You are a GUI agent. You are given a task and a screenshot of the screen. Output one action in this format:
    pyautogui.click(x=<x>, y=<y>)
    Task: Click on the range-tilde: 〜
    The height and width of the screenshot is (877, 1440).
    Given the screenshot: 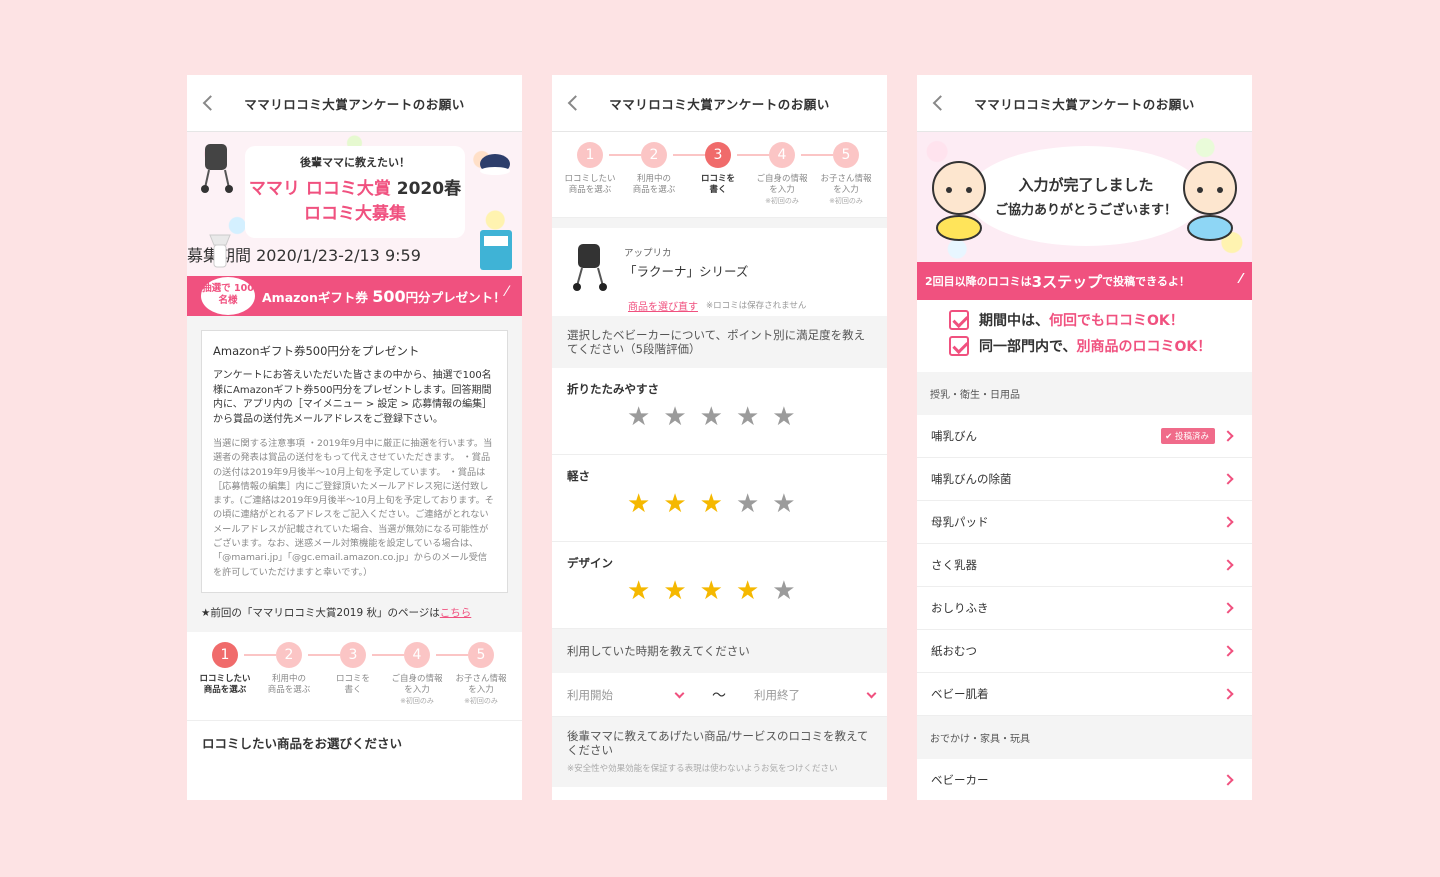 What is the action you would take?
    pyautogui.click(x=719, y=696)
    